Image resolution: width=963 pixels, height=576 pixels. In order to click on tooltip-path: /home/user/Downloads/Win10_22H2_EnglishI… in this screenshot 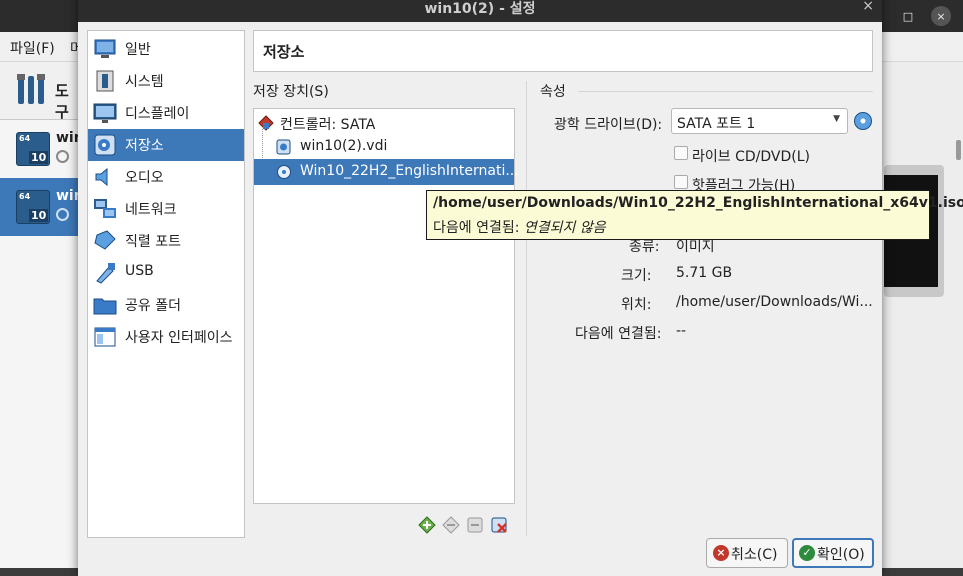, I will do `click(698, 203)`.